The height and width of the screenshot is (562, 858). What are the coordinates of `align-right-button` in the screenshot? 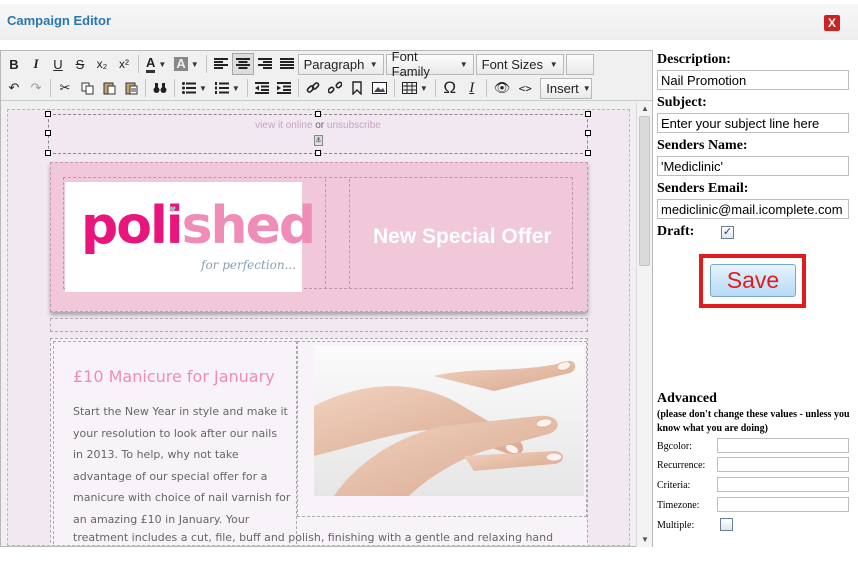 It's located at (265, 64).